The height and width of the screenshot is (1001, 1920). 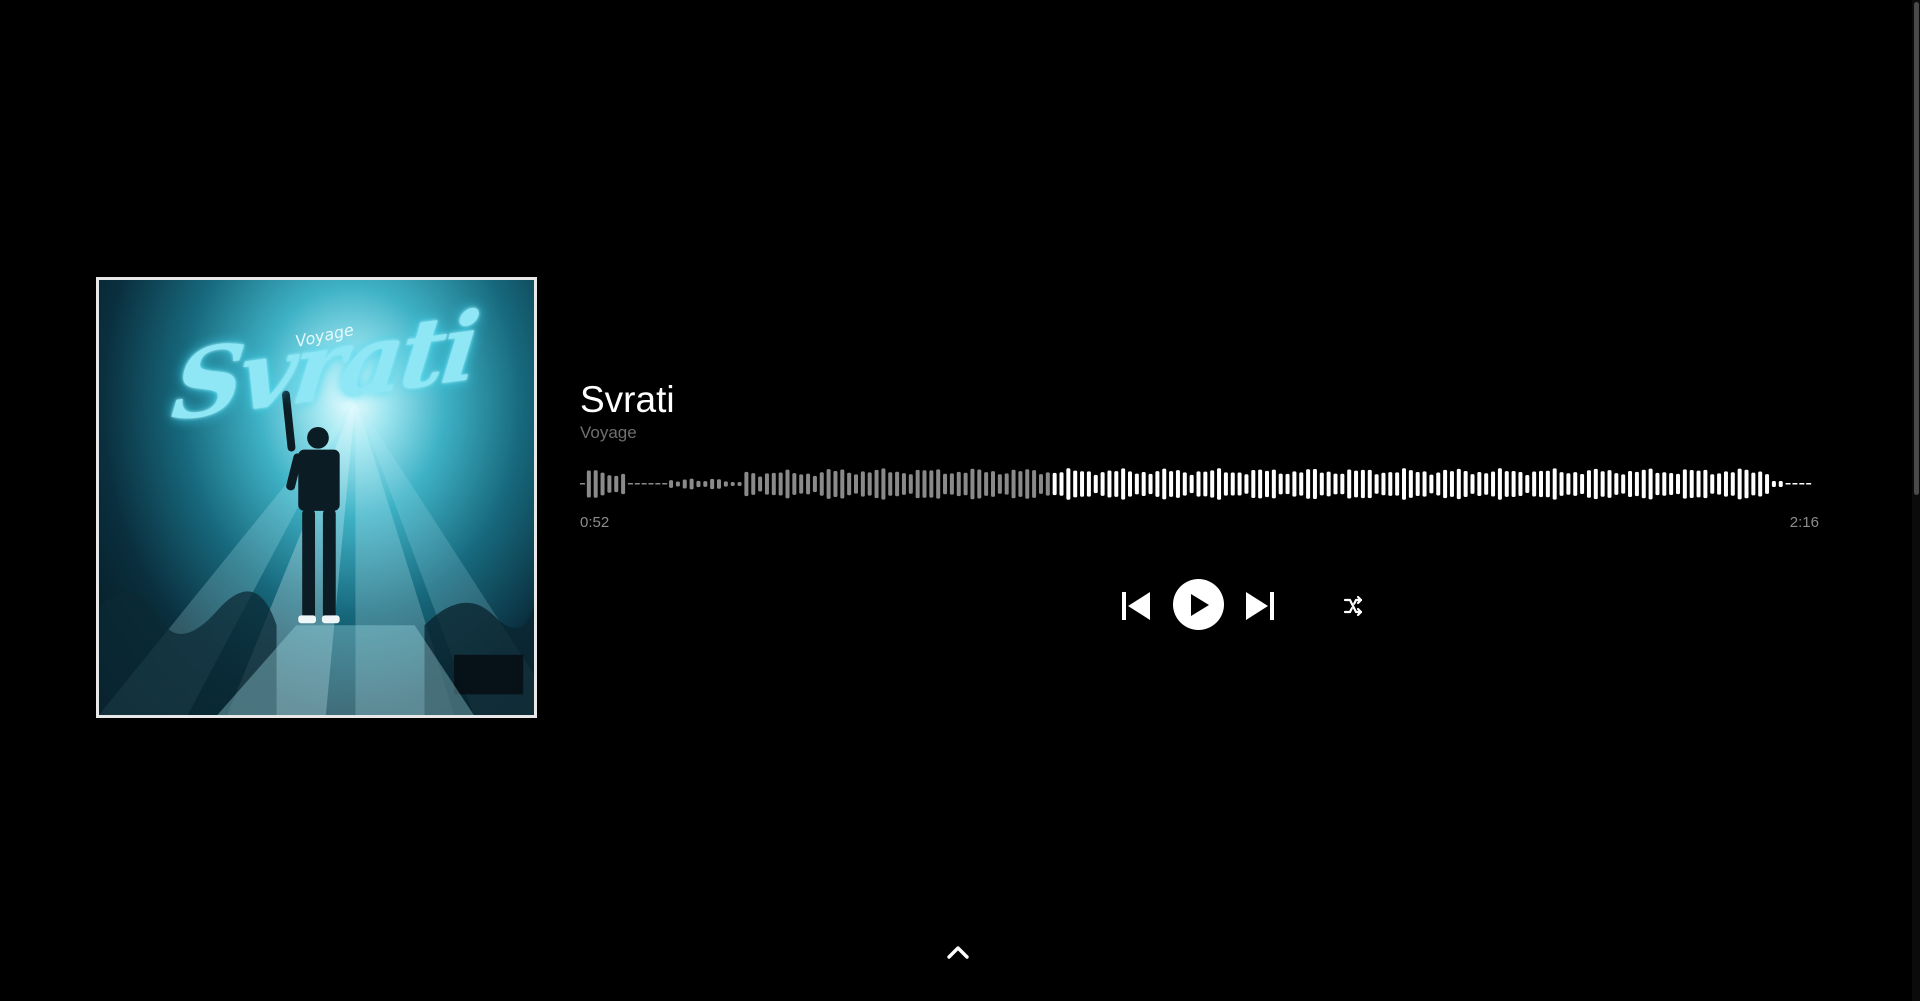 I want to click on scrollbar, so click(x=1916, y=500).